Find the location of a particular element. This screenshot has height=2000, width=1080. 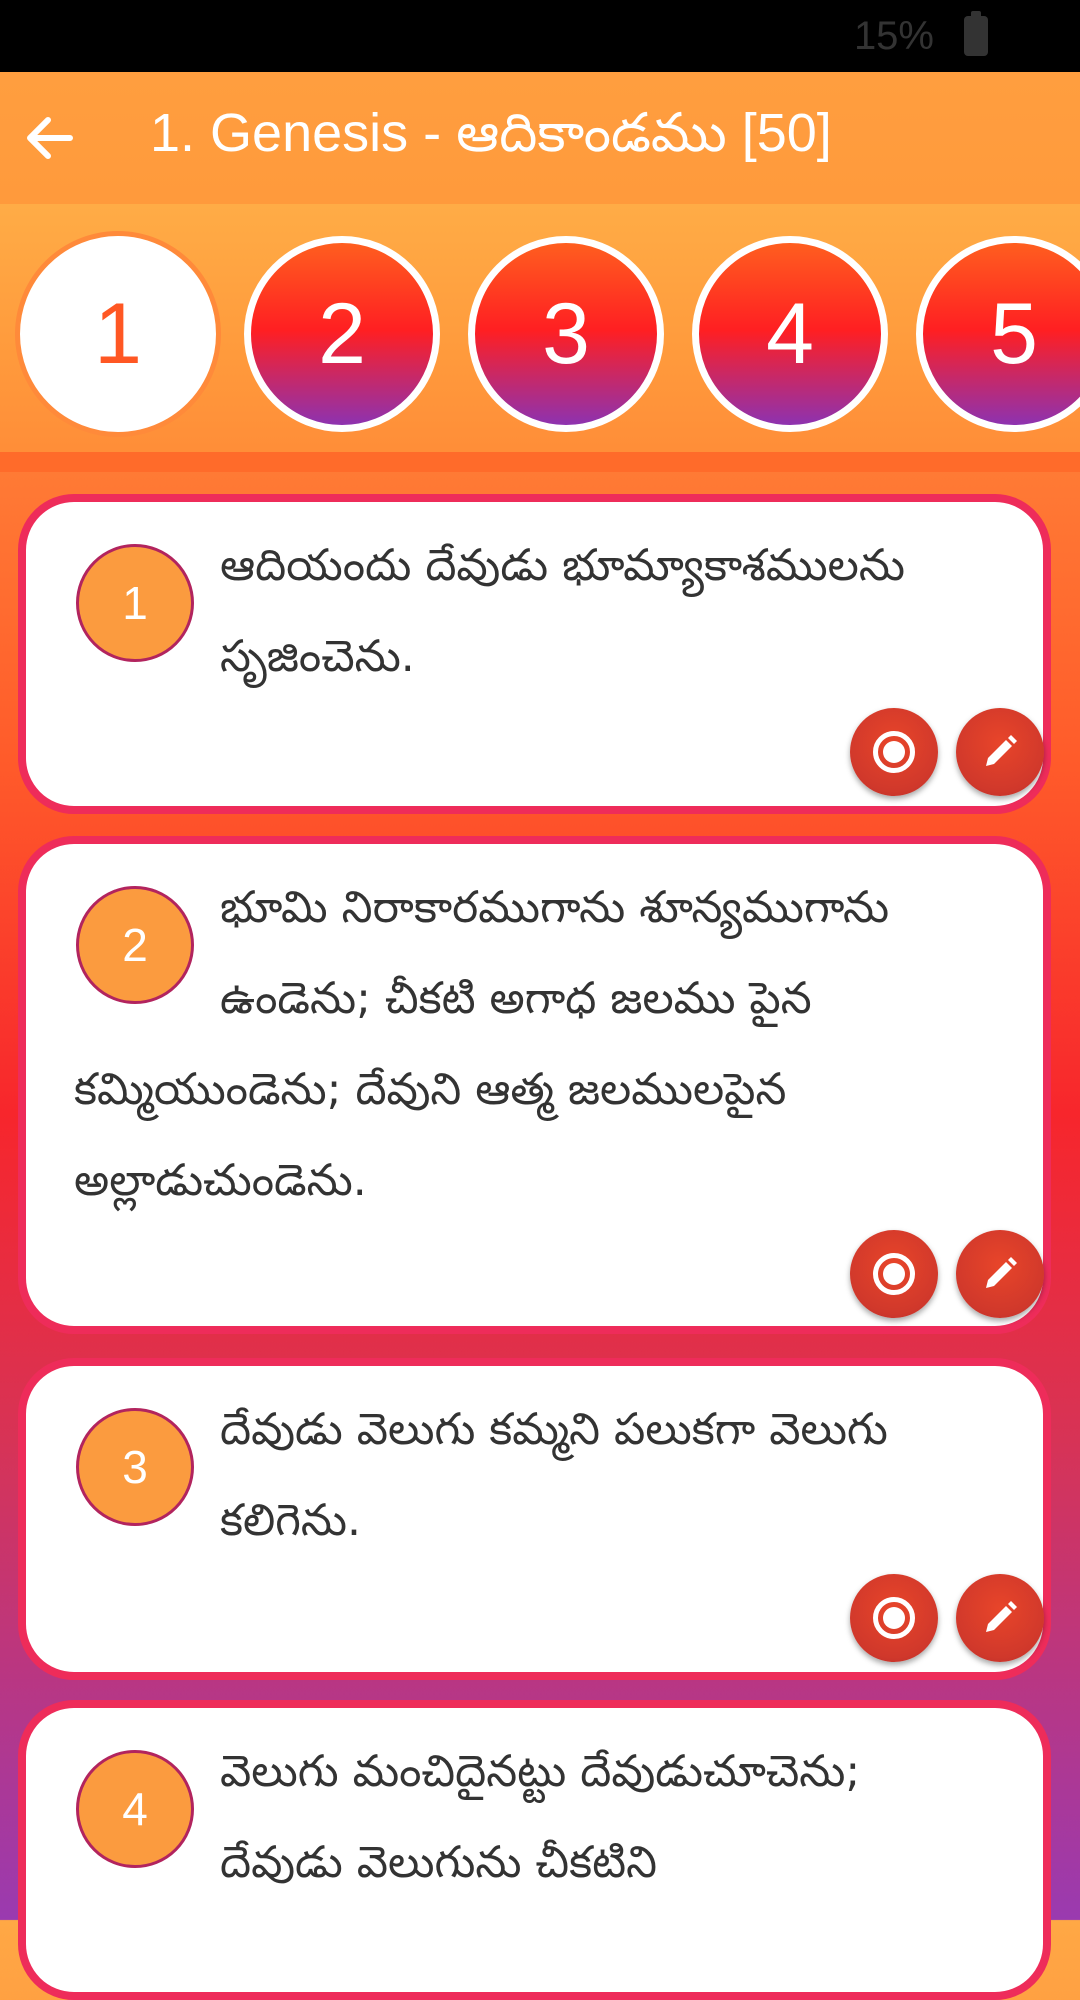

status-bar: 15% is located at coordinates (540, 36).